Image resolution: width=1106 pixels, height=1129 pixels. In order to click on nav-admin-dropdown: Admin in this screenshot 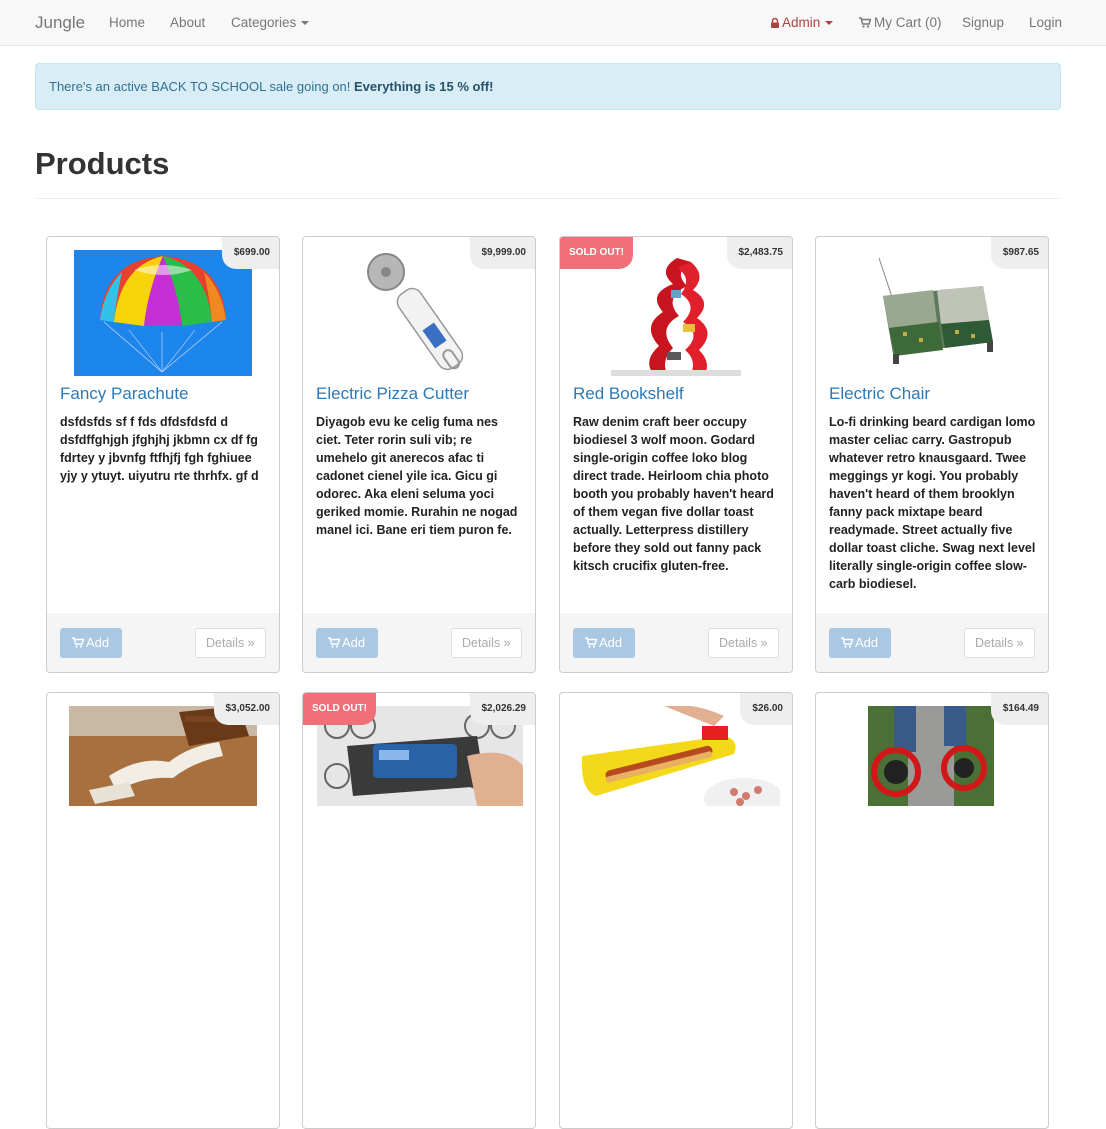, I will do `click(802, 22)`.